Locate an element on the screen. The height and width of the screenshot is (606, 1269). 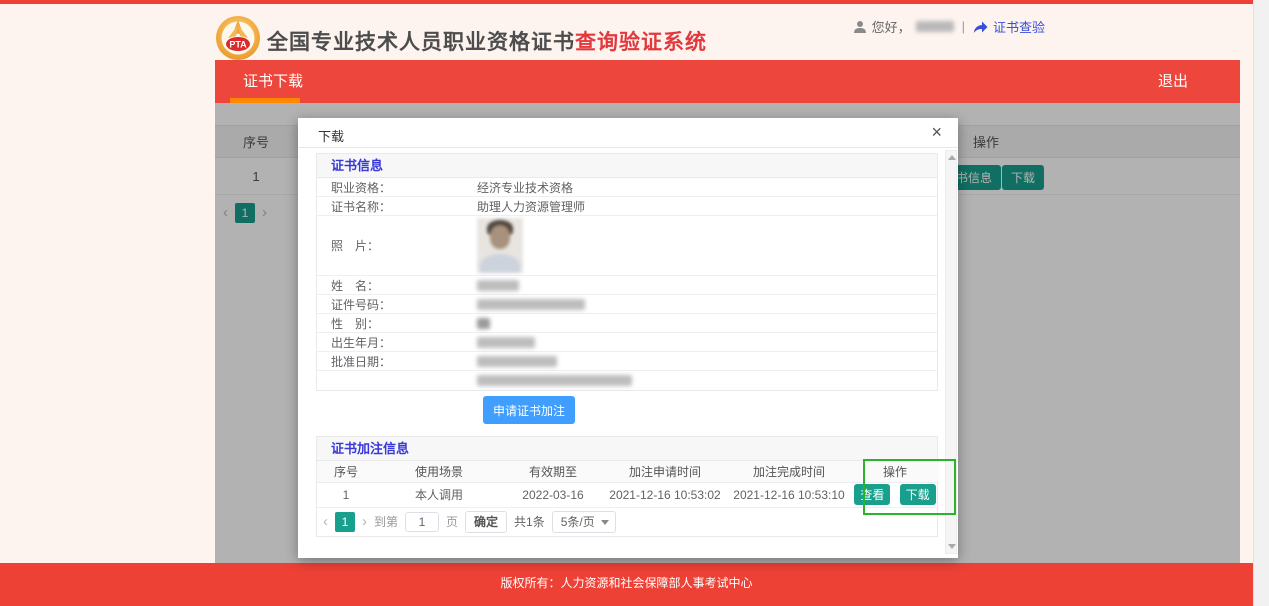
goto-page-input is located at coordinates (422, 521).